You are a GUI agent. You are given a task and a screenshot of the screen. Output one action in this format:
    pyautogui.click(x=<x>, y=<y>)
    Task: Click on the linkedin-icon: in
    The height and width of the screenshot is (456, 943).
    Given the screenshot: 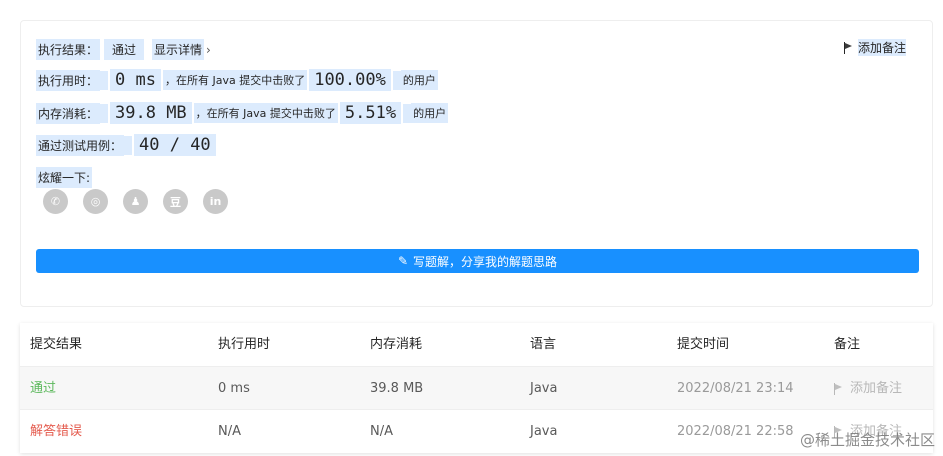 What is the action you would take?
    pyautogui.click(x=215, y=201)
    